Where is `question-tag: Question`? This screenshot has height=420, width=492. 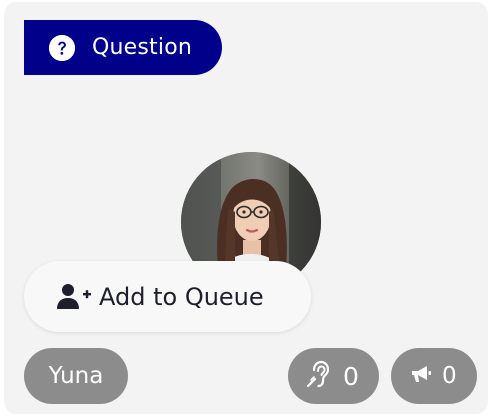
question-tag: Question is located at coordinates (123, 47).